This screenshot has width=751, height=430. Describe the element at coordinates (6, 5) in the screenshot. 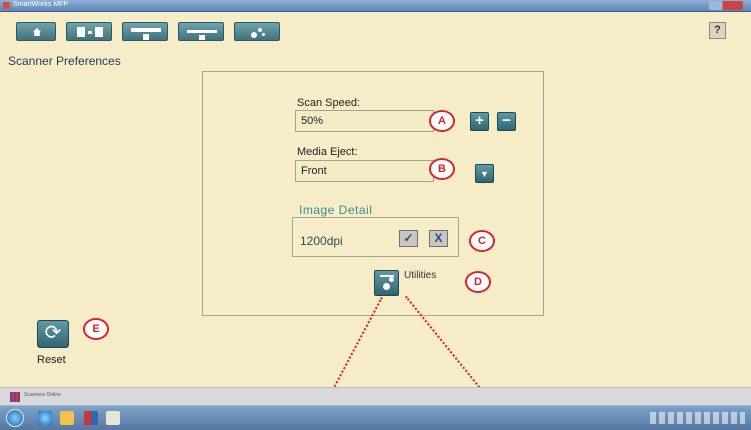

I see `app-icon` at that location.